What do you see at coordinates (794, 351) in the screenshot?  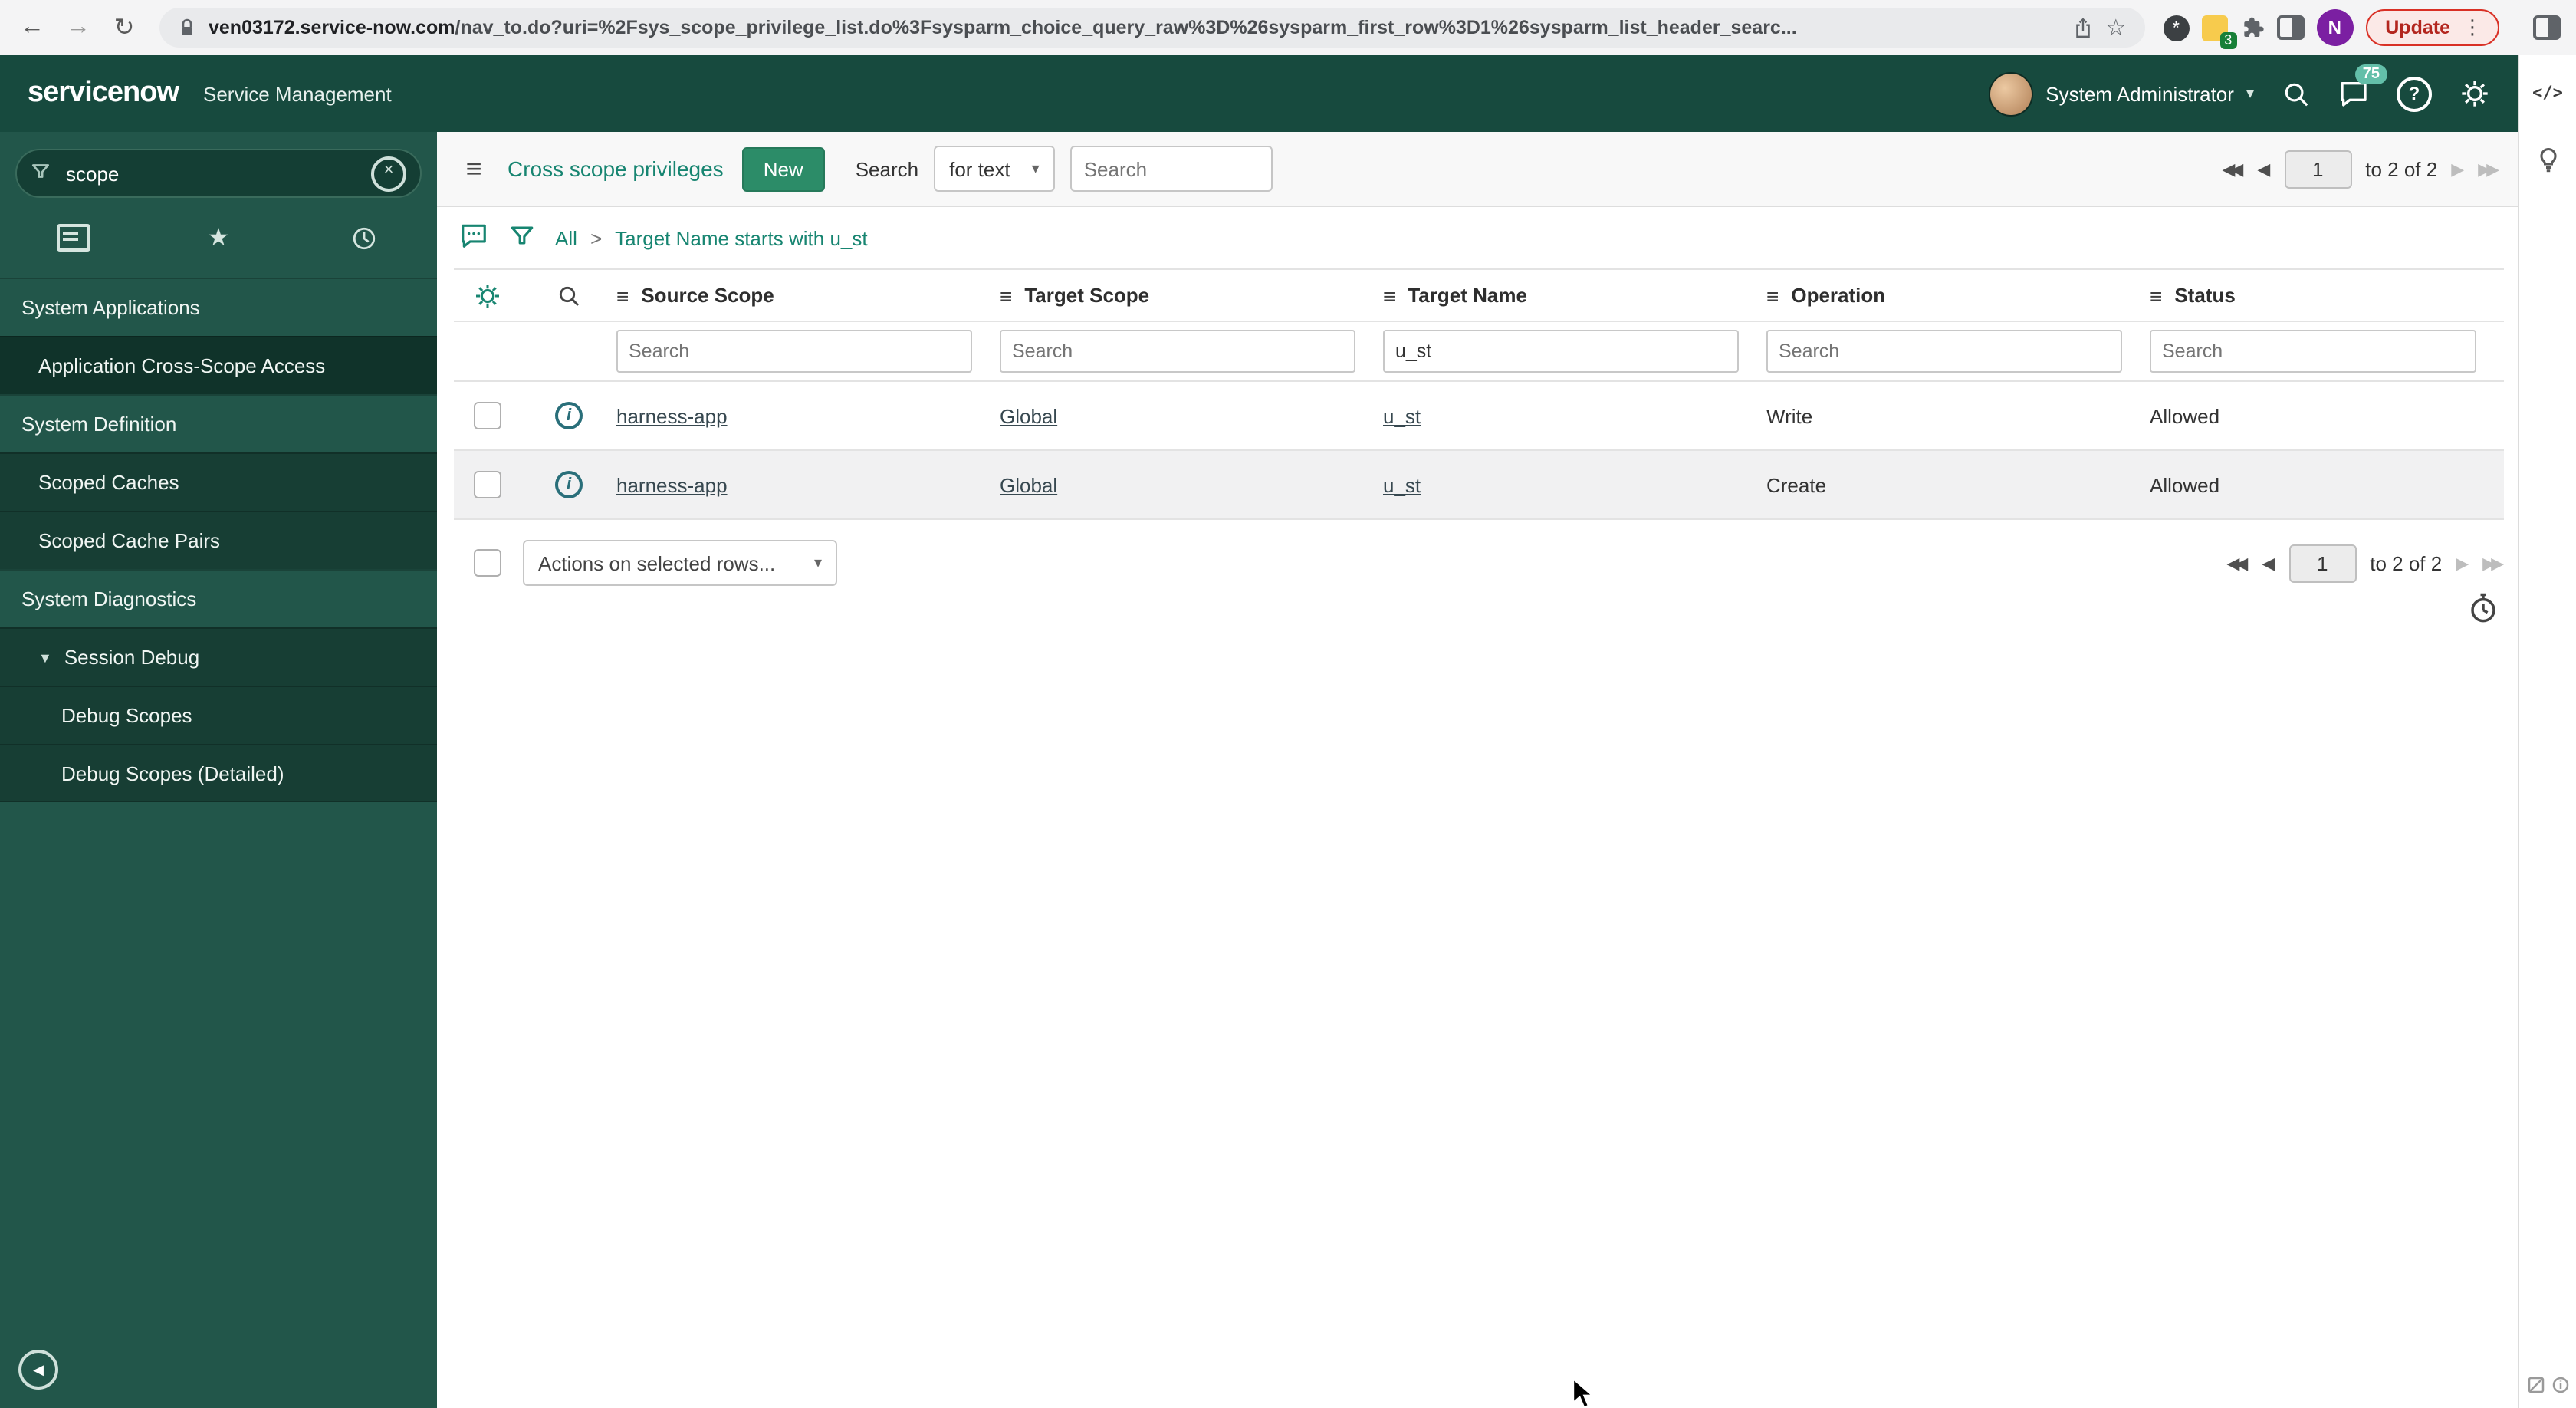 I see `filter-input-source-scope` at bounding box center [794, 351].